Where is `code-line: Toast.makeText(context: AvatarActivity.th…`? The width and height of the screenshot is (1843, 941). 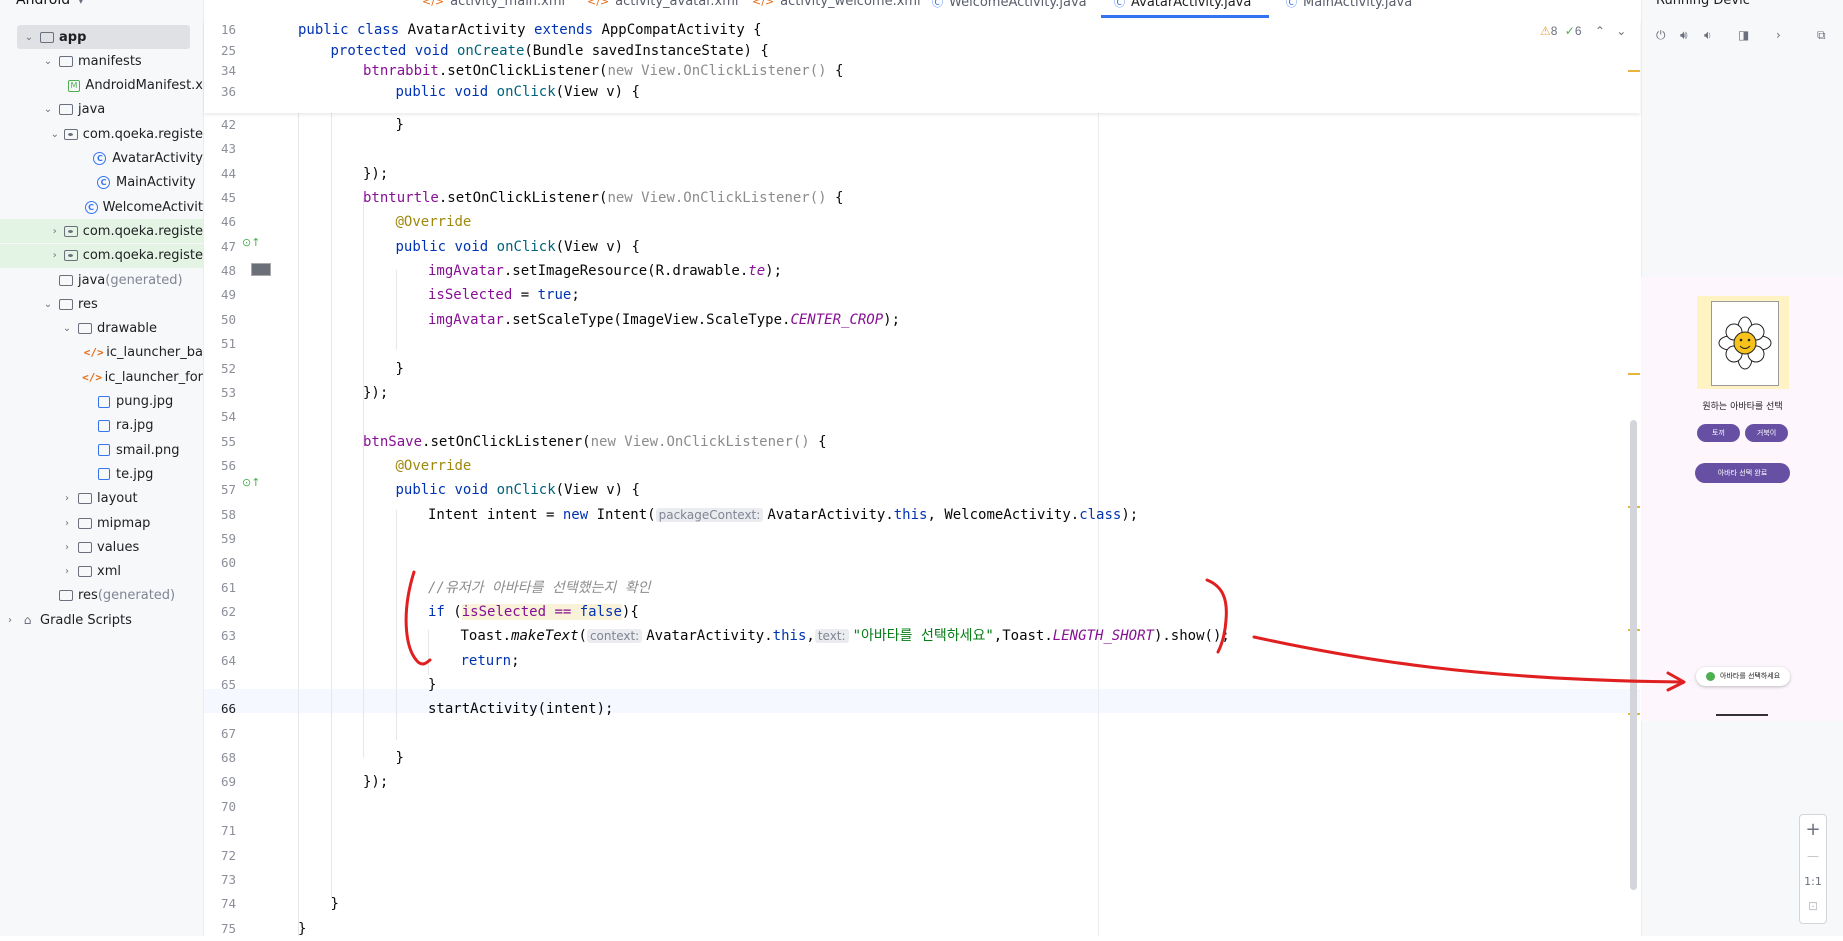
code-line: Toast.makeText(context: AvatarActivity.th… is located at coordinates (845, 636).